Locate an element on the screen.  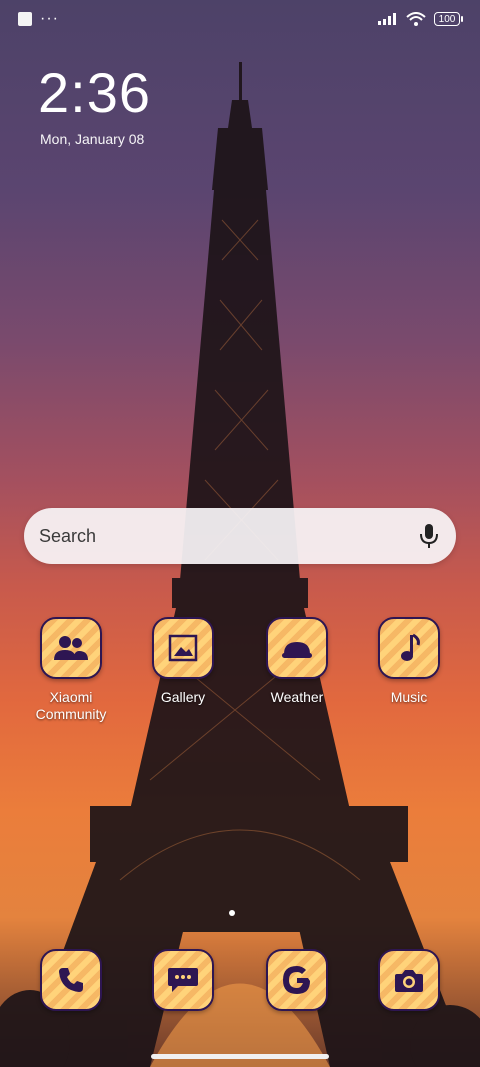
people-icon is located at coordinates (71, 648).